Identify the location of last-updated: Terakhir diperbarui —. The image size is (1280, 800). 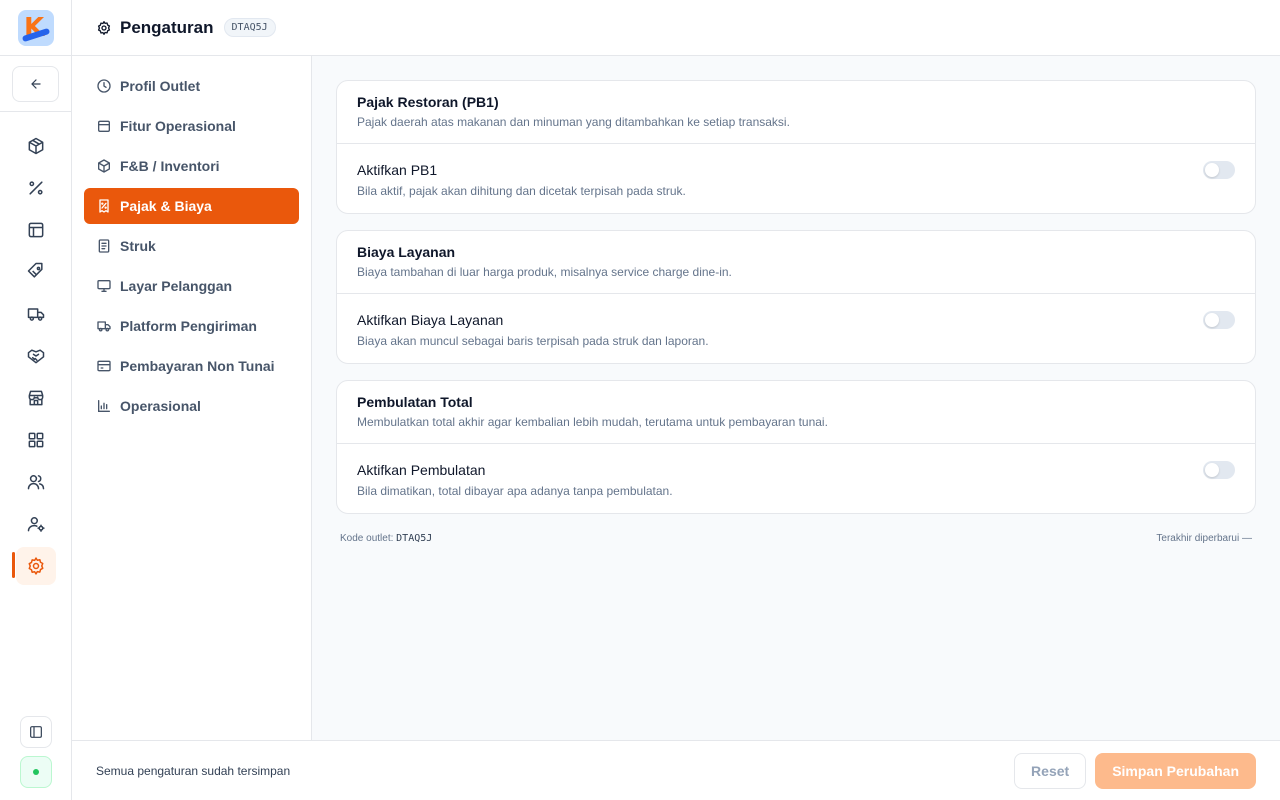
(1204, 538).